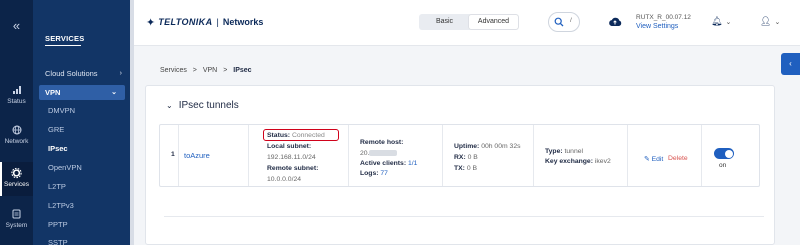 This screenshot has height=245, width=800. What do you see at coordinates (185, 22) in the screenshot?
I see `logo-brand: TELTONIKA` at bounding box center [185, 22].